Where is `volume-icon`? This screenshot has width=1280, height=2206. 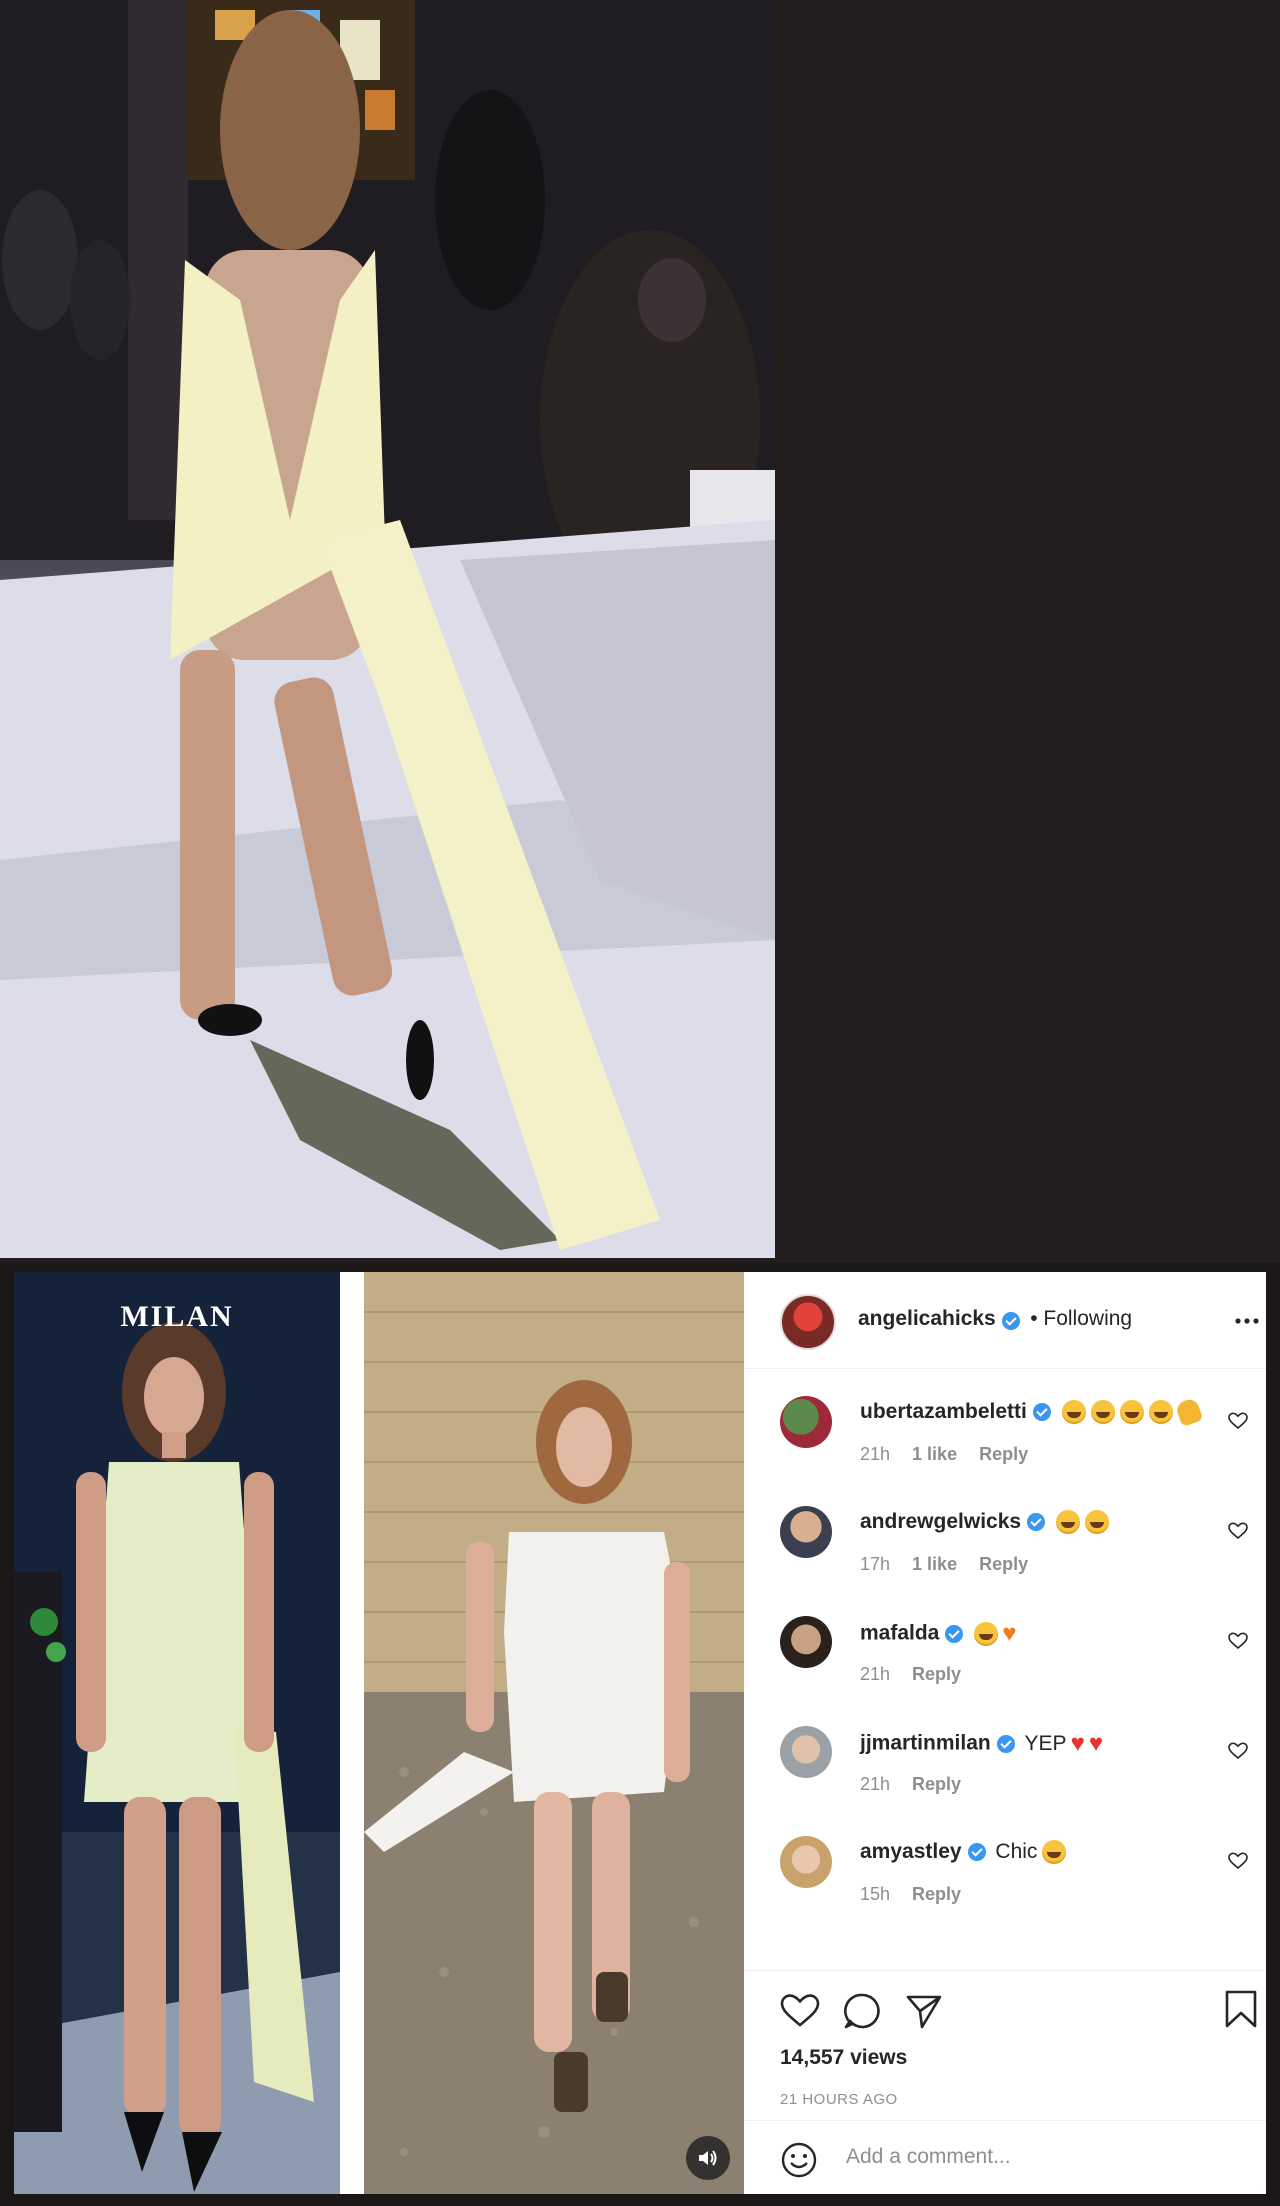
volume-icon is located at coordinates (708, 2158).